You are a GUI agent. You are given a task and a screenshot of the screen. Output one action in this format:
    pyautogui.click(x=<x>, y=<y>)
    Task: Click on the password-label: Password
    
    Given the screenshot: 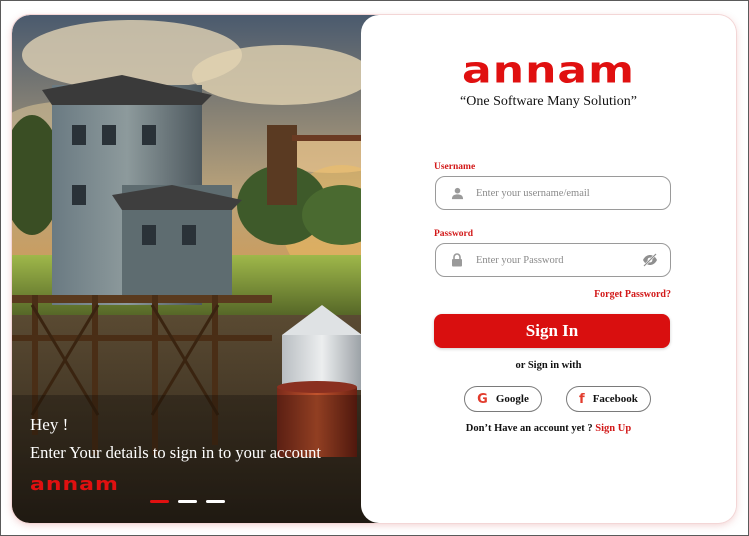 What is the action you would take?
    pyautogui.click(x=454, y=234)
    